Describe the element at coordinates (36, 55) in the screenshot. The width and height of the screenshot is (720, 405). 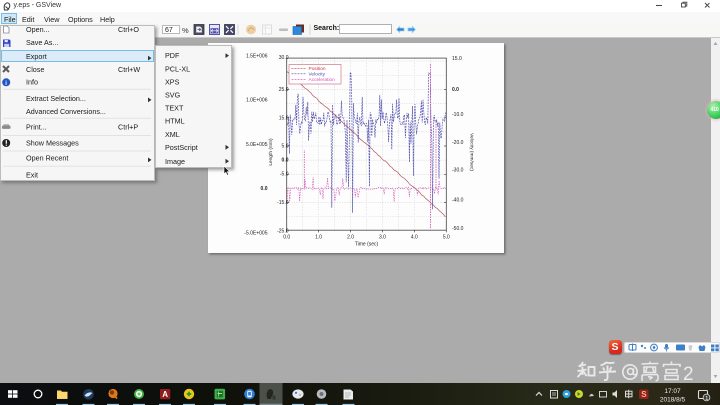
I see `svg-text: Export` at that location.